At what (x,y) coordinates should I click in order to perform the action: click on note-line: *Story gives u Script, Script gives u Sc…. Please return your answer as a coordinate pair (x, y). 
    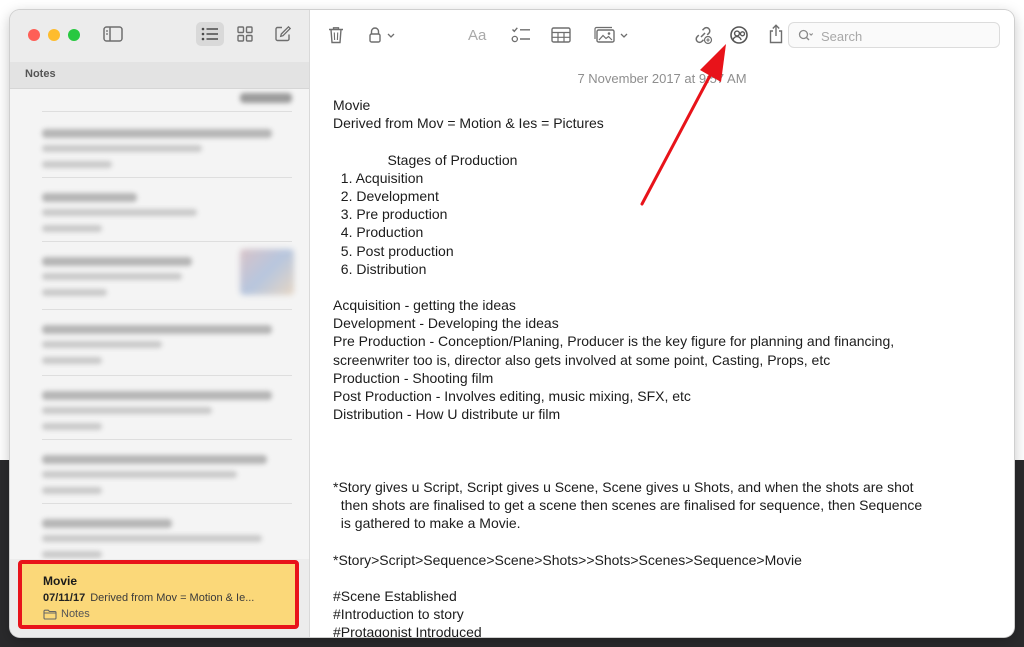
    Looking at the image, I should click on (623, 486).